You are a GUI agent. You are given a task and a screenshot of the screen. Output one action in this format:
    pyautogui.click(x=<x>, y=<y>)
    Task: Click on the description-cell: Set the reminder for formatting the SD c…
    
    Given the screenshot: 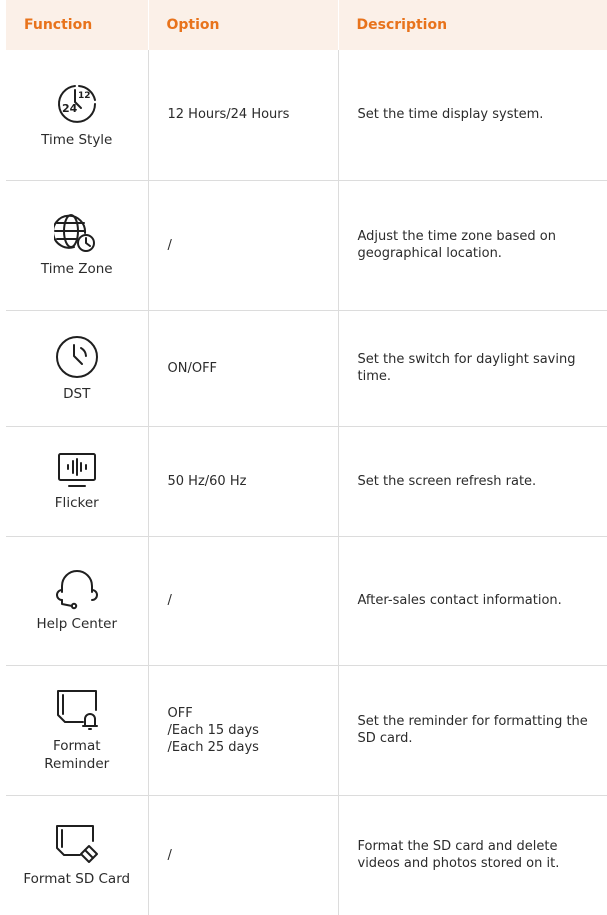 What is the action you would take?
    pyautogui.click(x=472, y=730)
    